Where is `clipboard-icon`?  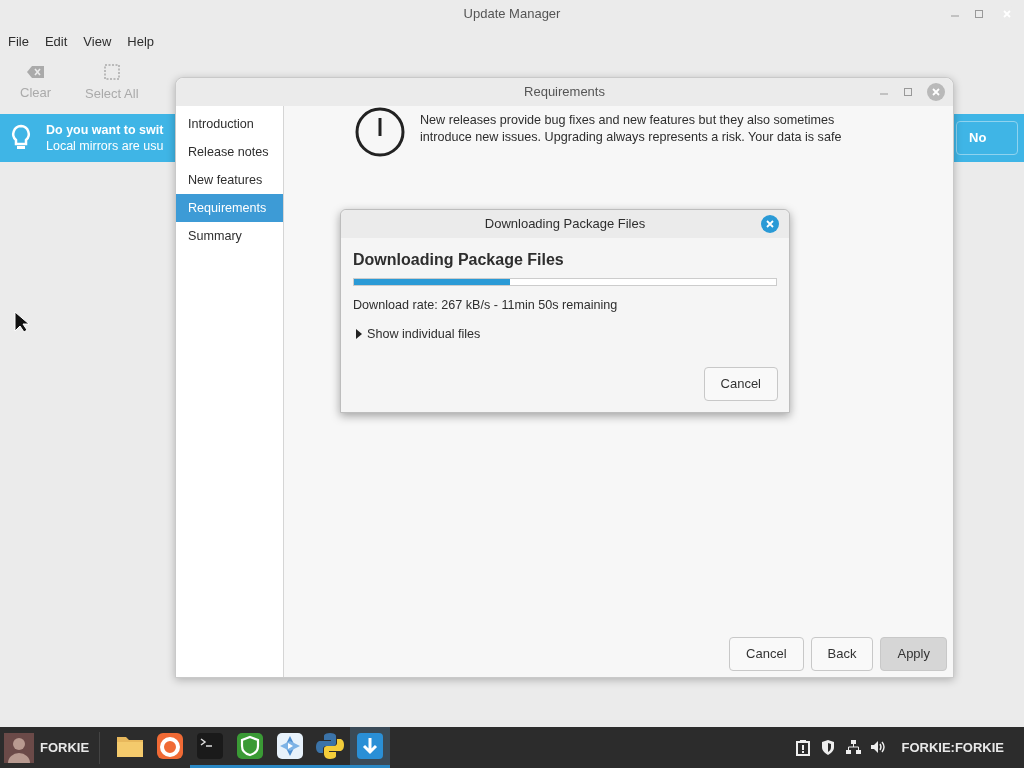 clipboard-icon is located at coordinates (804, 747).